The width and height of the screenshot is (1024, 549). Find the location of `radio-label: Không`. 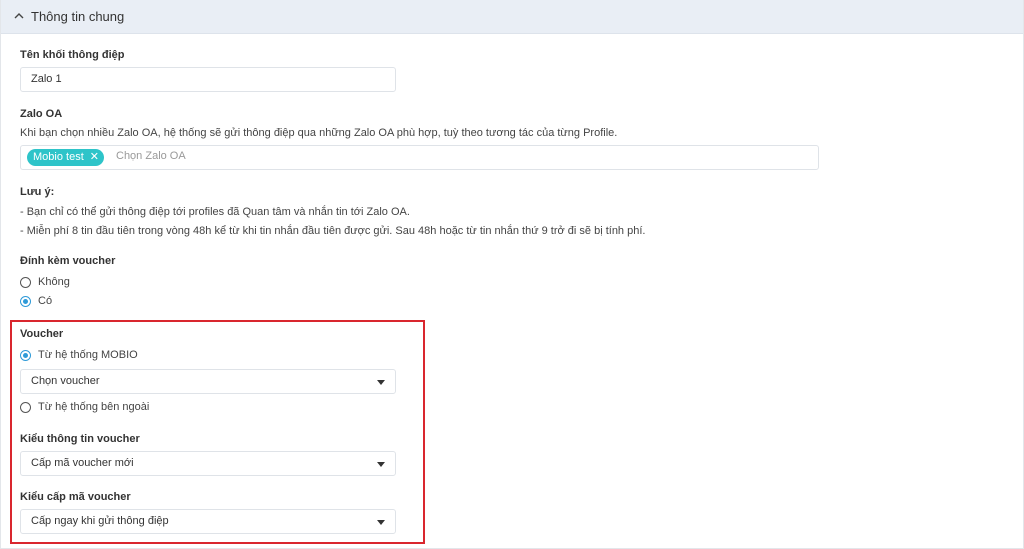

radio-label: Không is located at coordinates (54, 282).